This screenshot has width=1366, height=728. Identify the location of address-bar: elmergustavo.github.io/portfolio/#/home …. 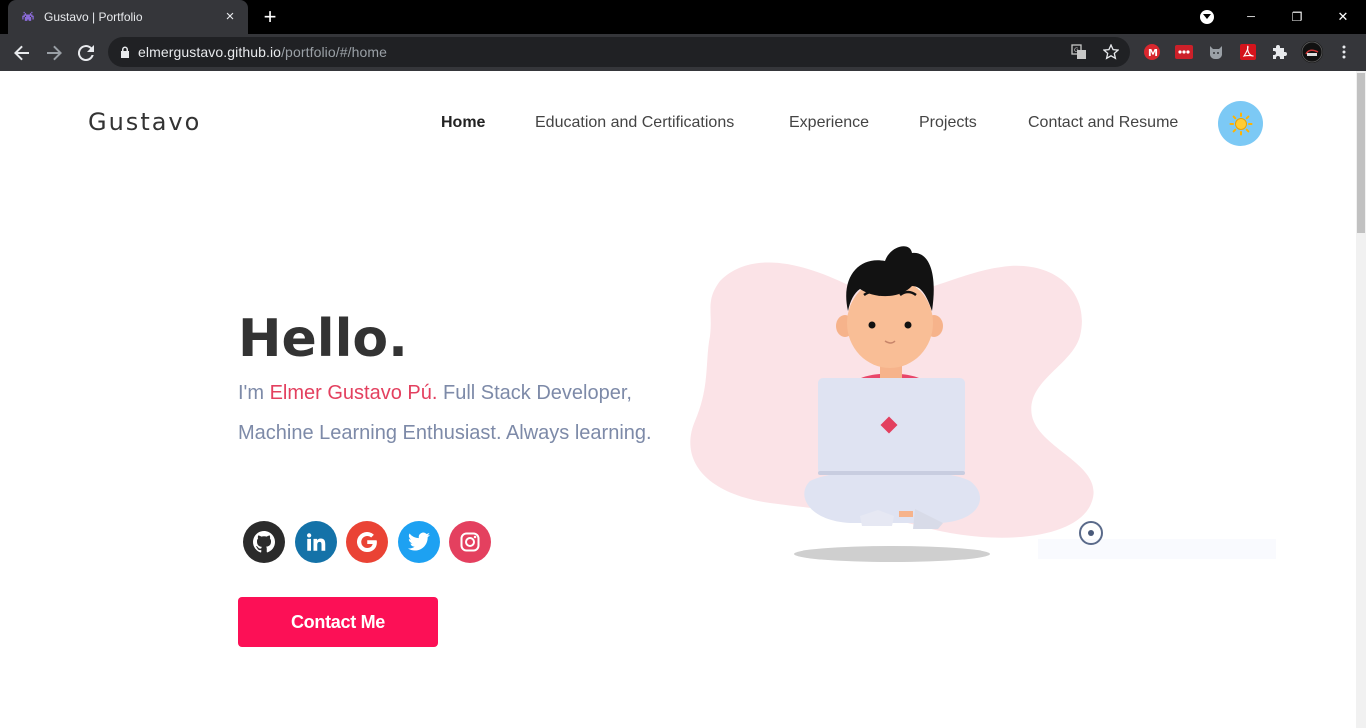
(619, 52).